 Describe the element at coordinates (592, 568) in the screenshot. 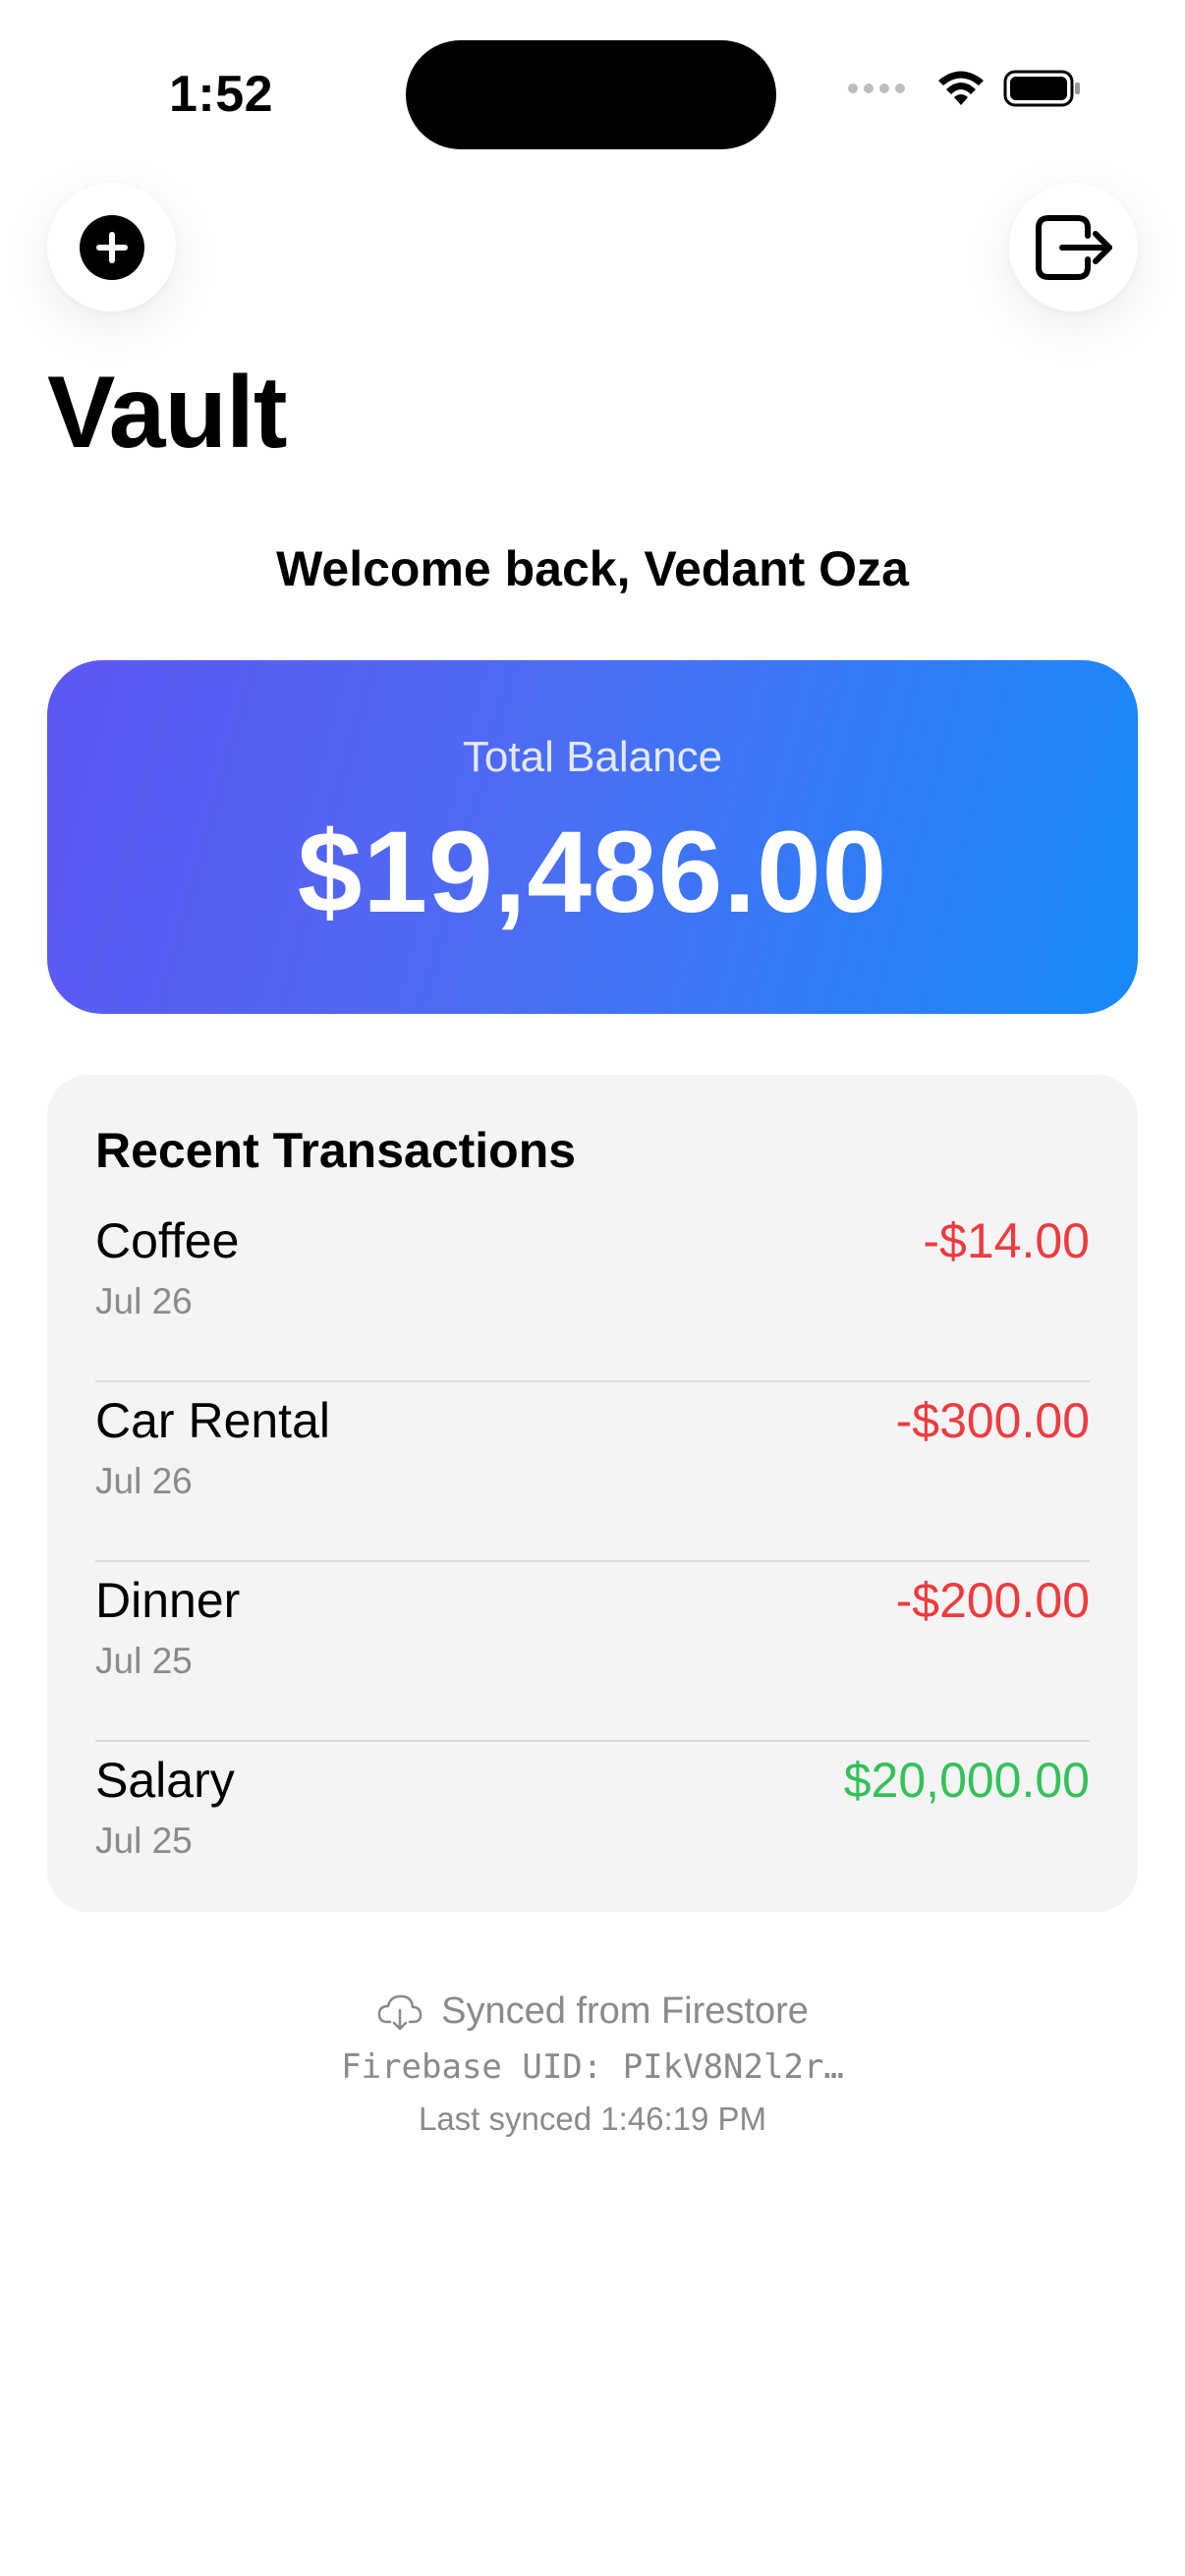

I see `welcome-message: Welcome back, Vedant Oza` at that location.